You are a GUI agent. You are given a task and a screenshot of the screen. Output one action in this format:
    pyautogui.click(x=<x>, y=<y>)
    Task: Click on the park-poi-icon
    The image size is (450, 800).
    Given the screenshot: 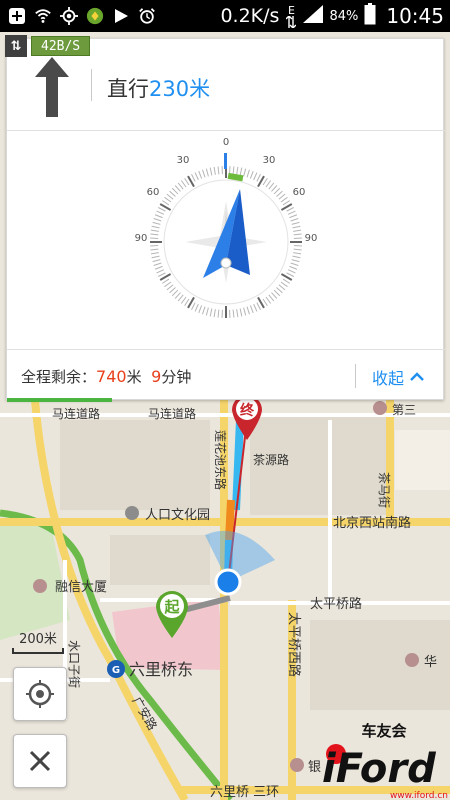 What is the action you would take?
    pyautogui.click(x=132, y=513)
    